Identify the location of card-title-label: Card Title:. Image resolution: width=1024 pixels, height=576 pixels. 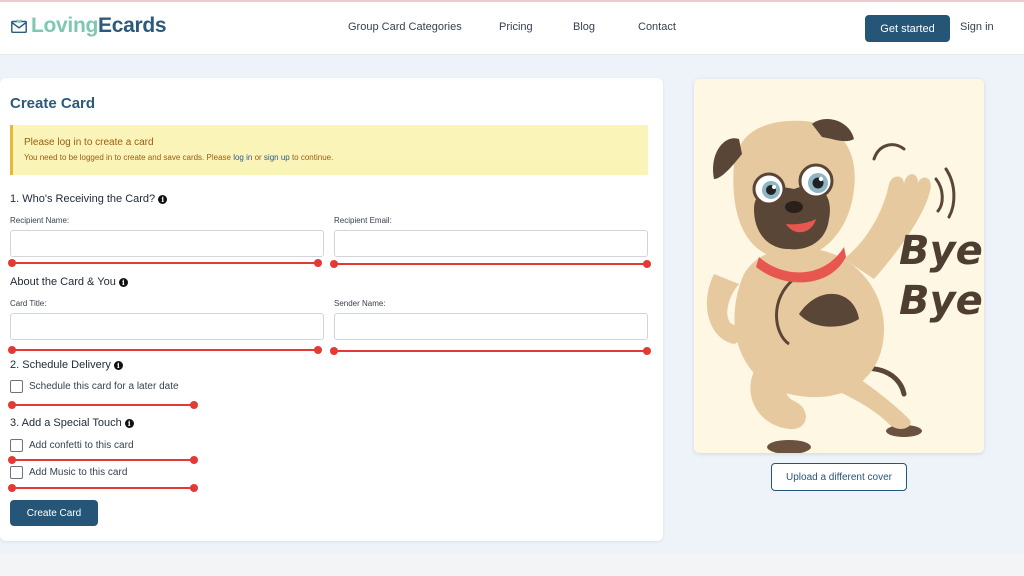
(28, 303).